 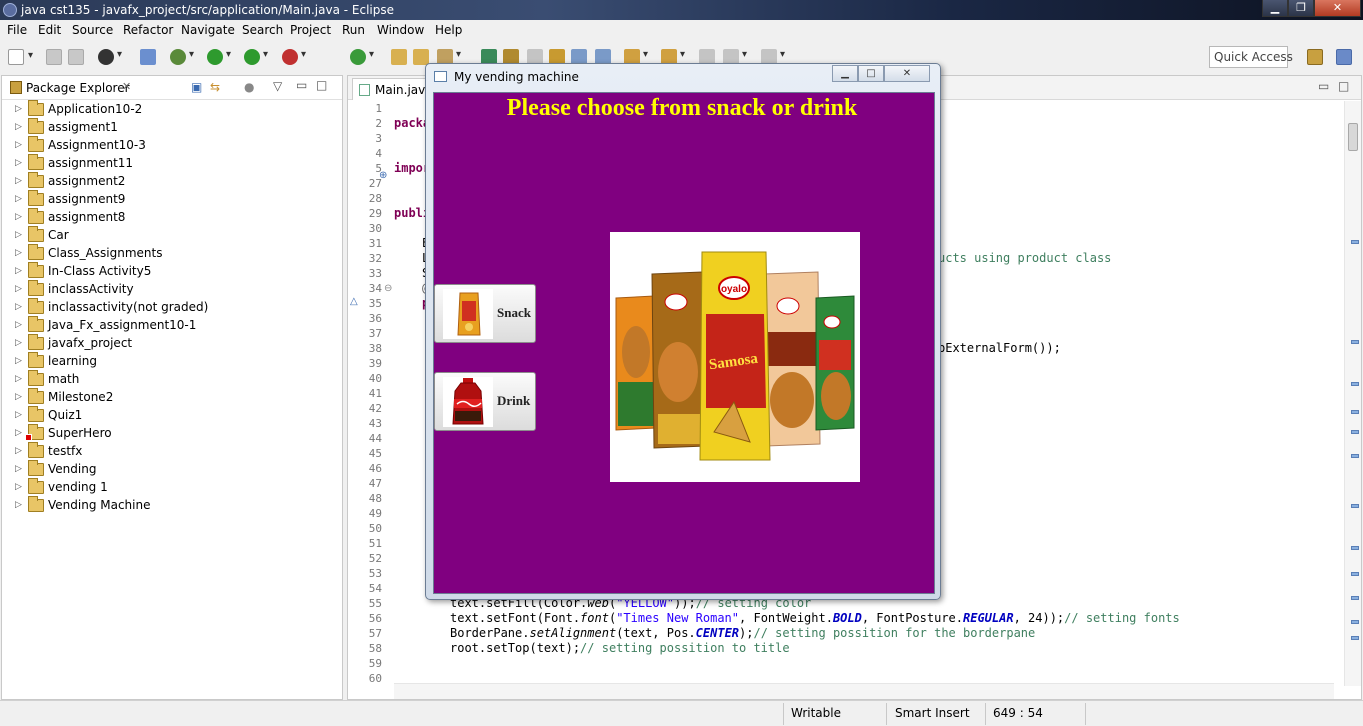 What do you see at coordinates (362, 57) in the screenshot?
I see `new-java-class-icon` at bounding box center [362, 57].